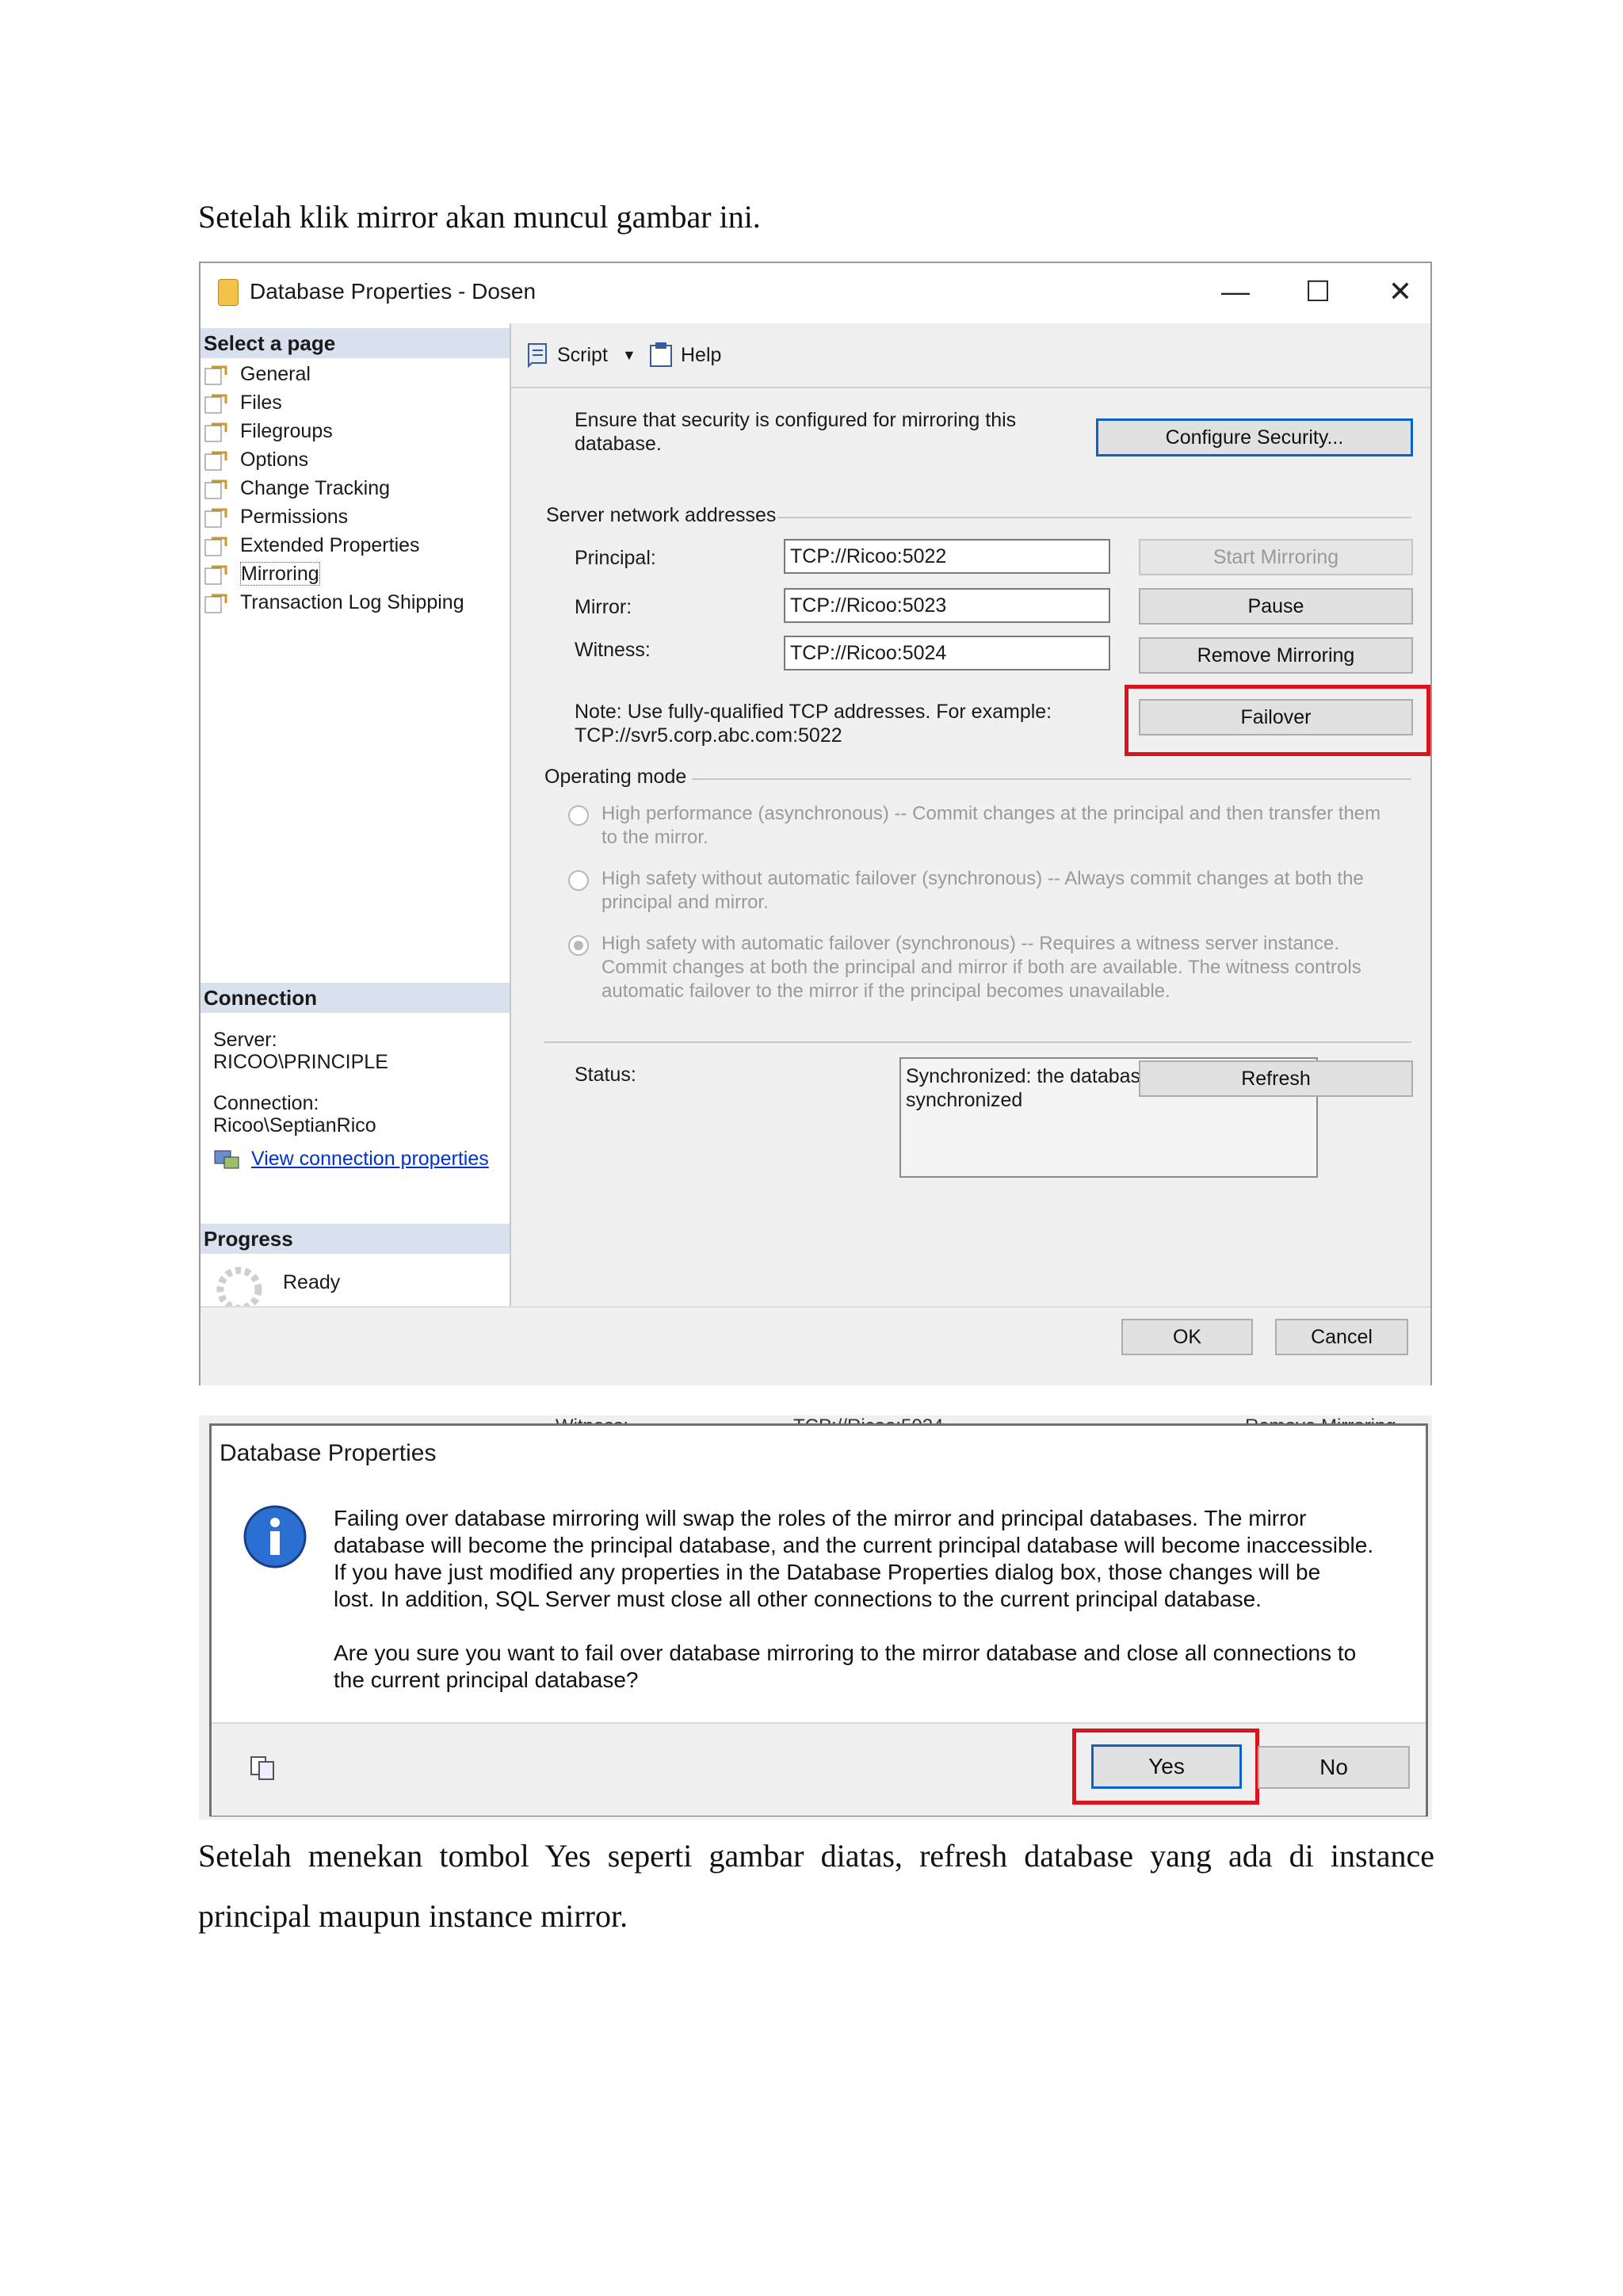 The height and width of the screenshot is (2296, 1623). Describe the element at coordinates (413, 1916) in the screenshot. I see `outro-text-line-2: principal maupun instance mirror.` at that location.